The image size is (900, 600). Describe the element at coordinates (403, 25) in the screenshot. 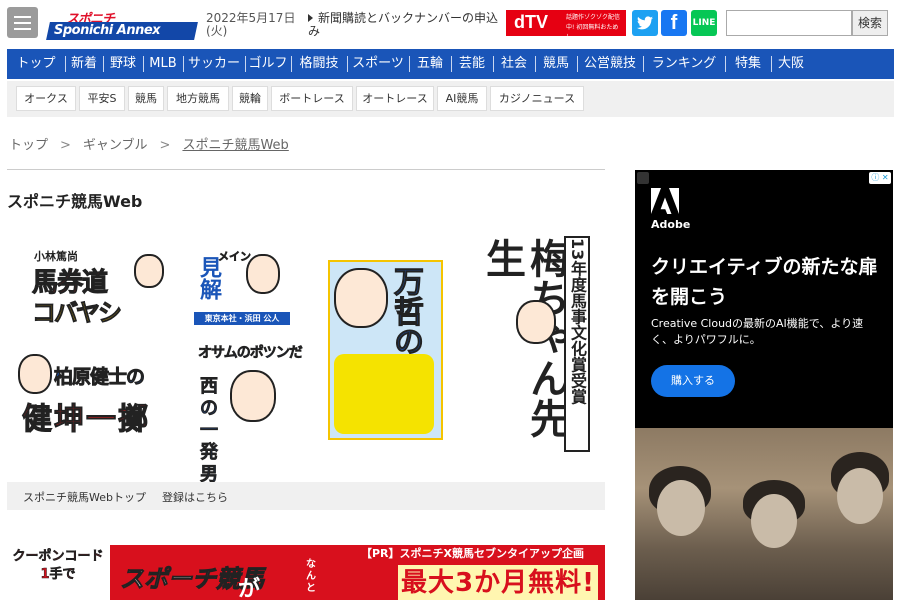

I see `subscribe-link: 新聞購読とバックナンバーの申込み` at that location.